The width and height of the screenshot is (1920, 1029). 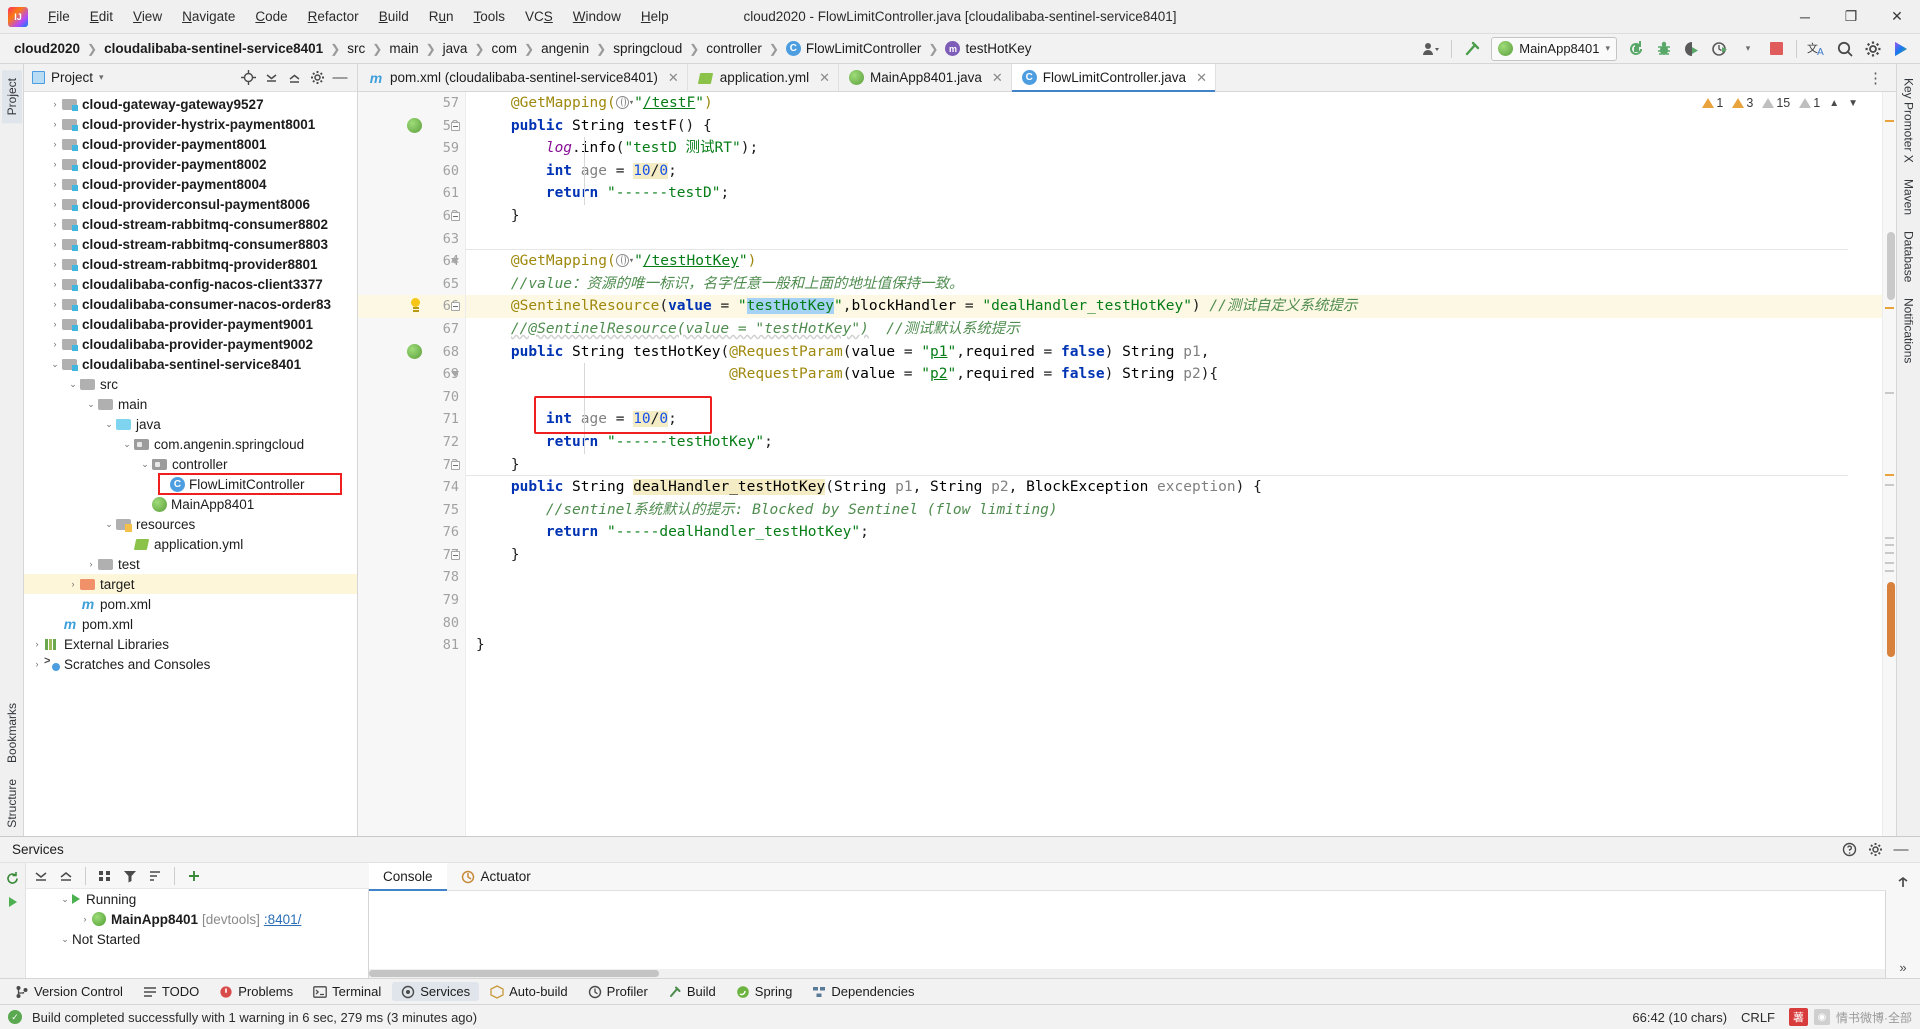 What do you see at coordinates (1849, 850) in the screenshot?
I see `help-icon` at bounding box center [1849, 850].